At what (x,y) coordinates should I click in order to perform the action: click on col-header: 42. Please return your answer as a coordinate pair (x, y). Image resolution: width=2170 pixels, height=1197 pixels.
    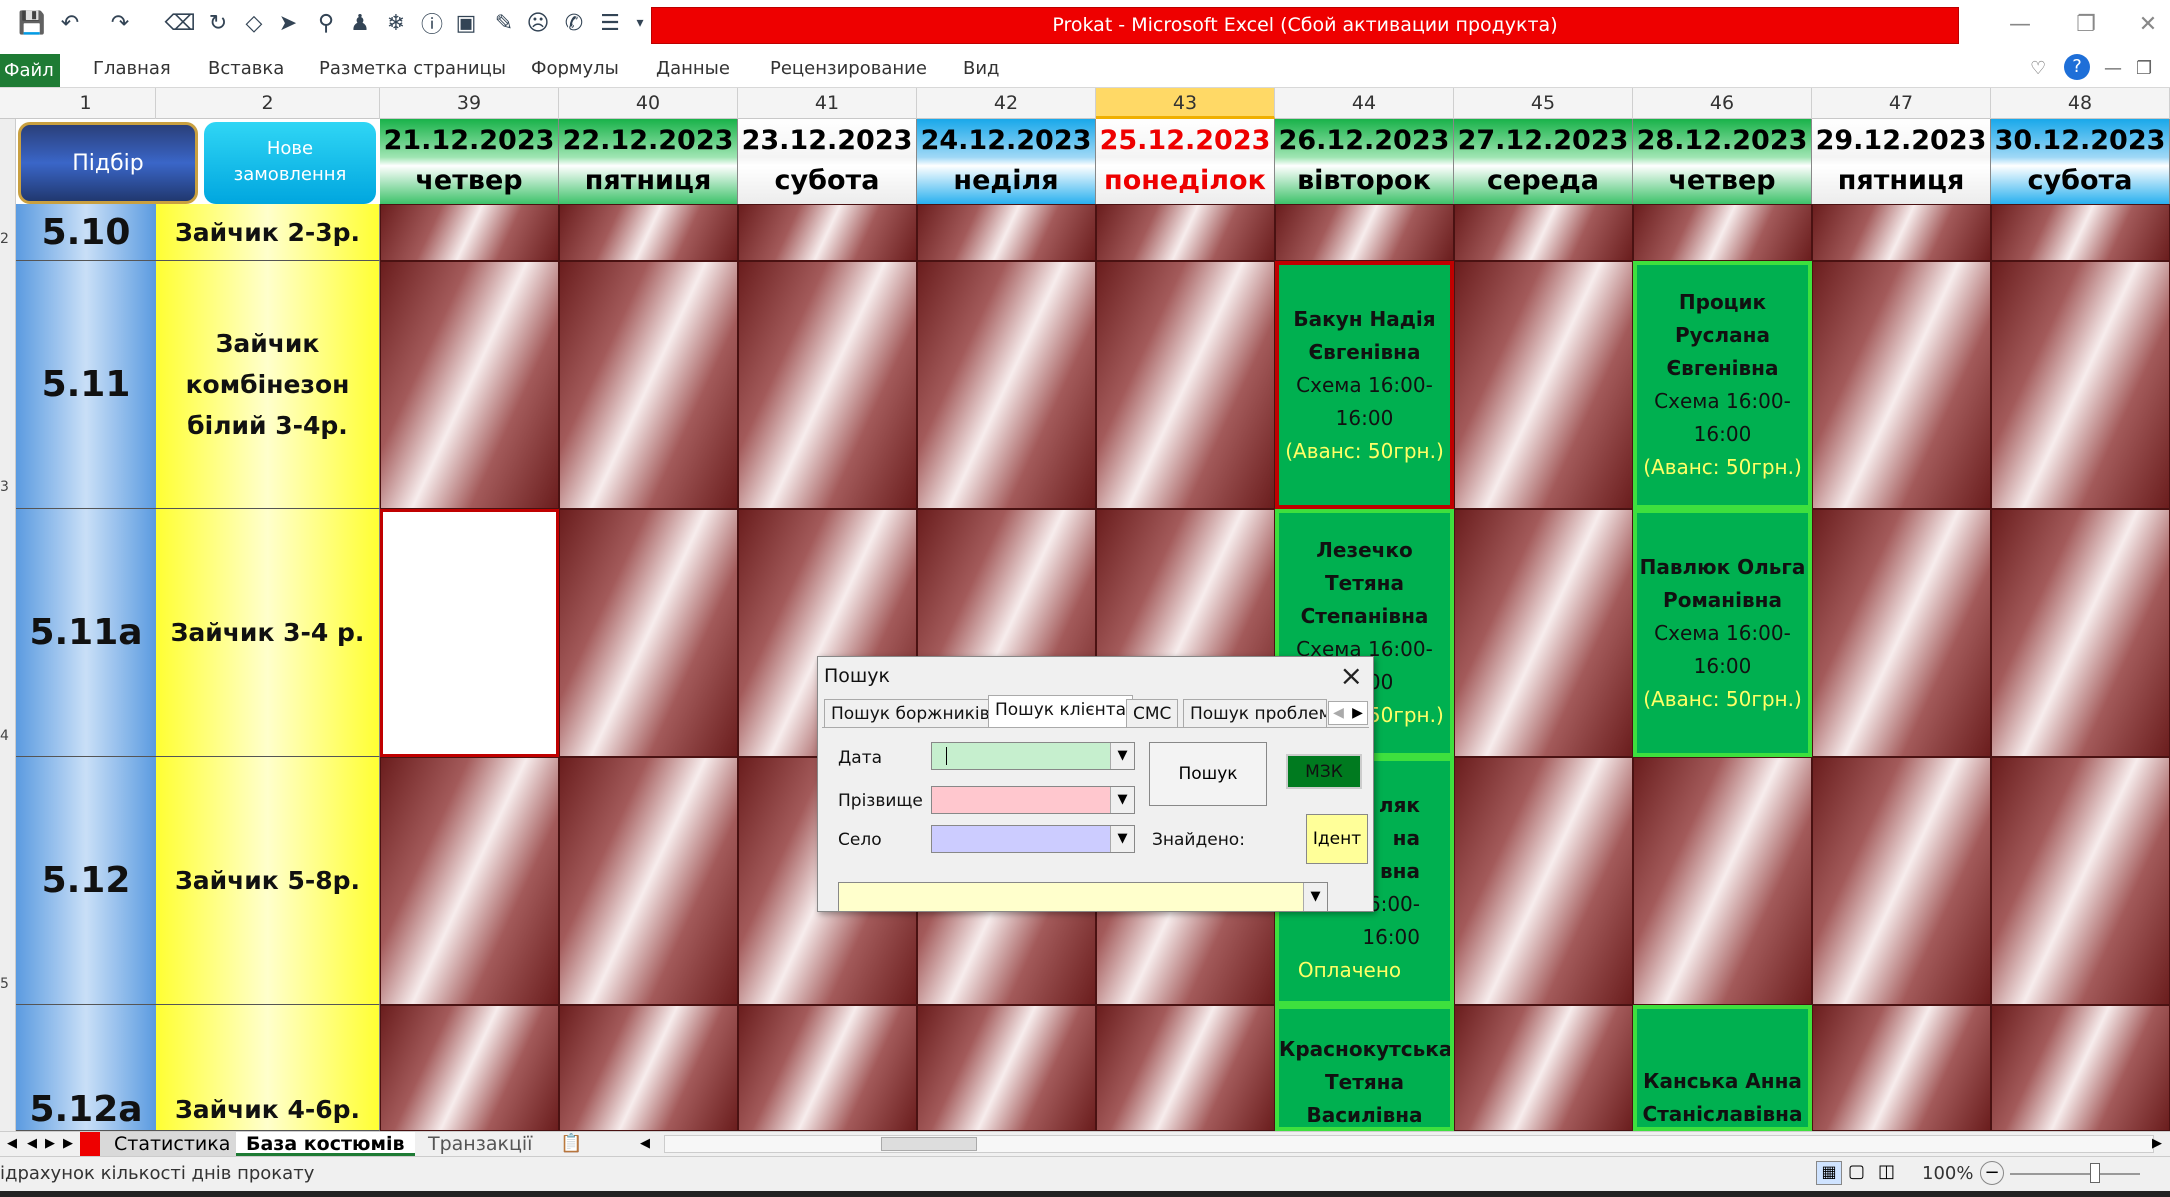
    Looking at the image, I should click on (1006, 103).